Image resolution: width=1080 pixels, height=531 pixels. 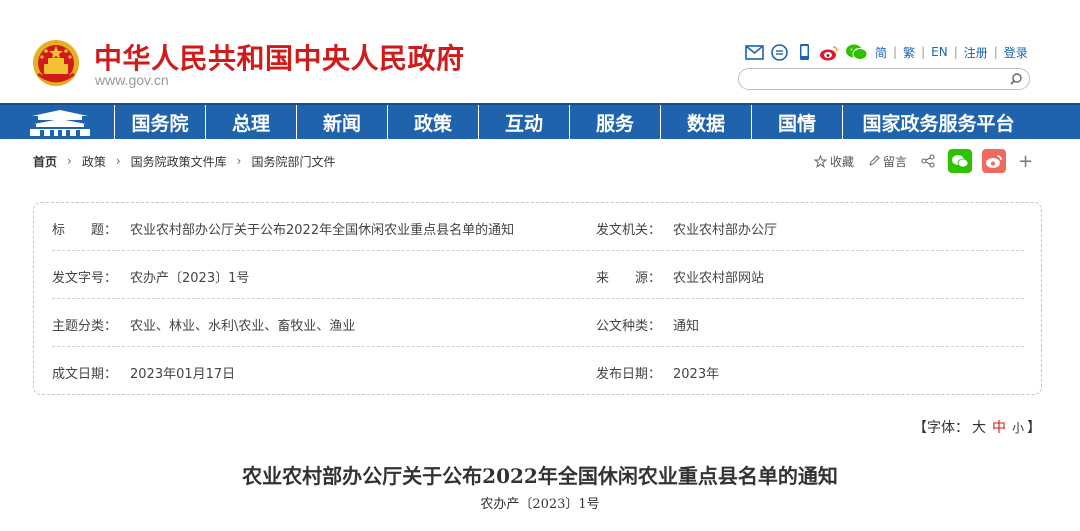 I want to click on comment-button: 留言, so click(x=887, y=161).